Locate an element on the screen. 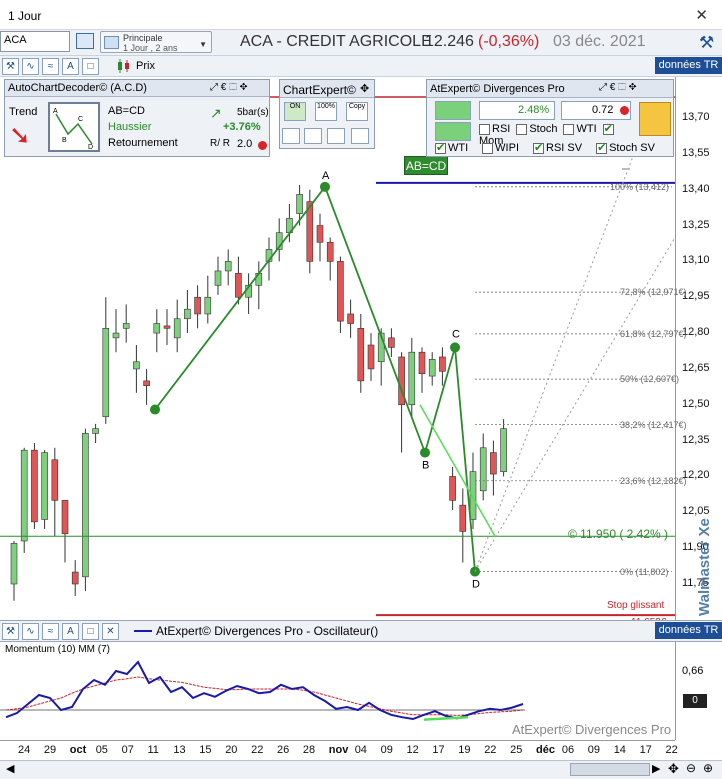 The image size is (722, 779). oscillator-axis is located at coordinates (698, 691).